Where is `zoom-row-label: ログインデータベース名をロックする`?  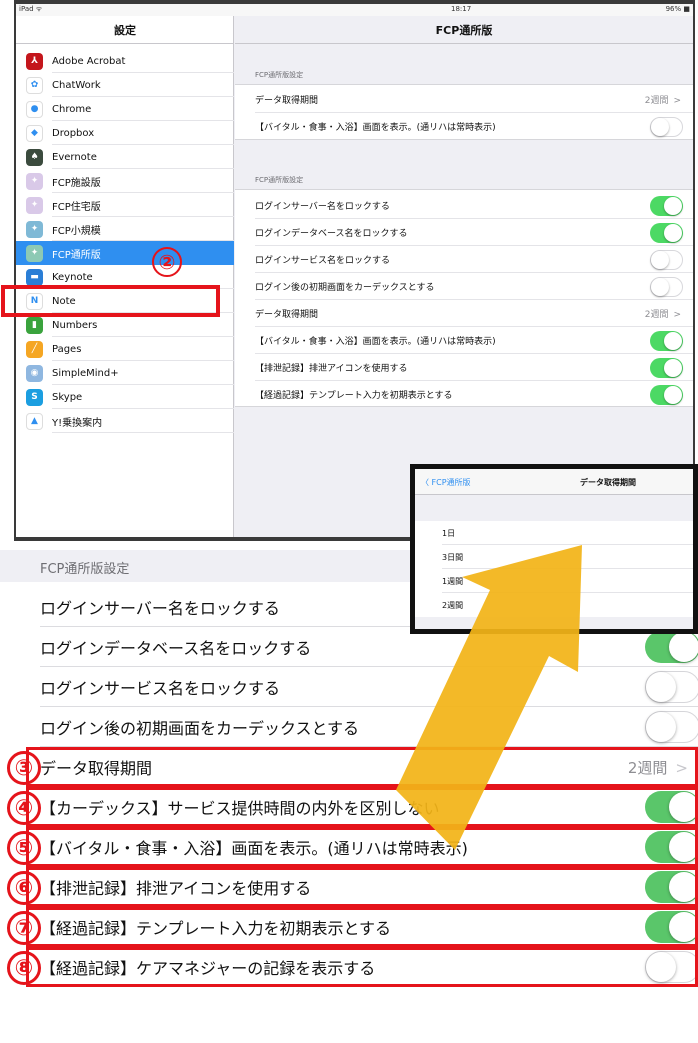 zoom-row-label: ログインデータベース名をロックする is located at coordinates (176, 648).